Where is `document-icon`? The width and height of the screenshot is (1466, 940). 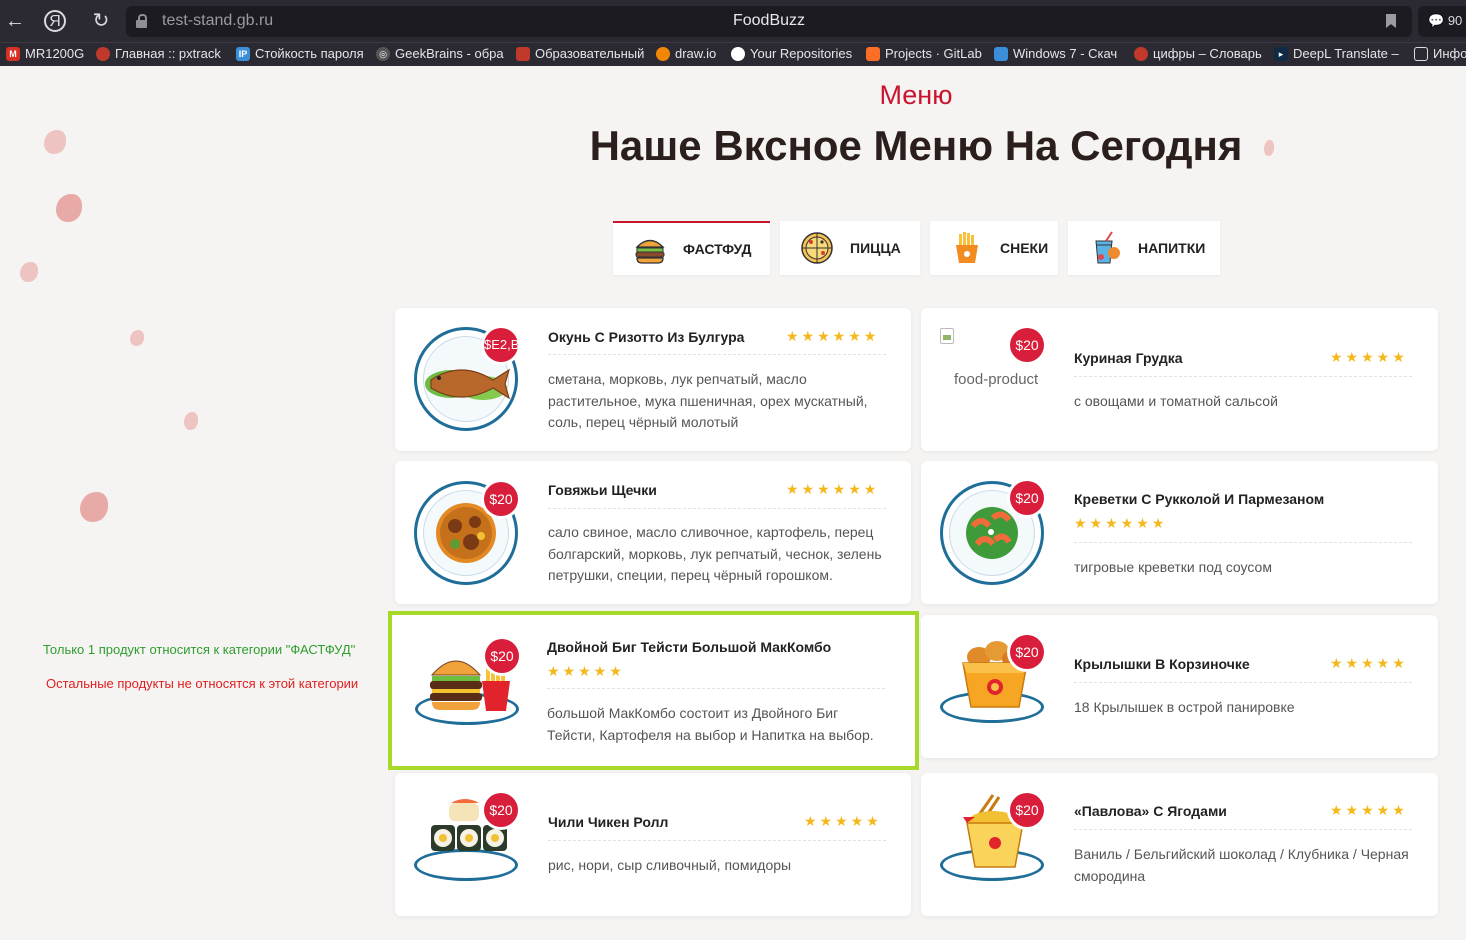
document-icon is located at coordinates (1421, 53).